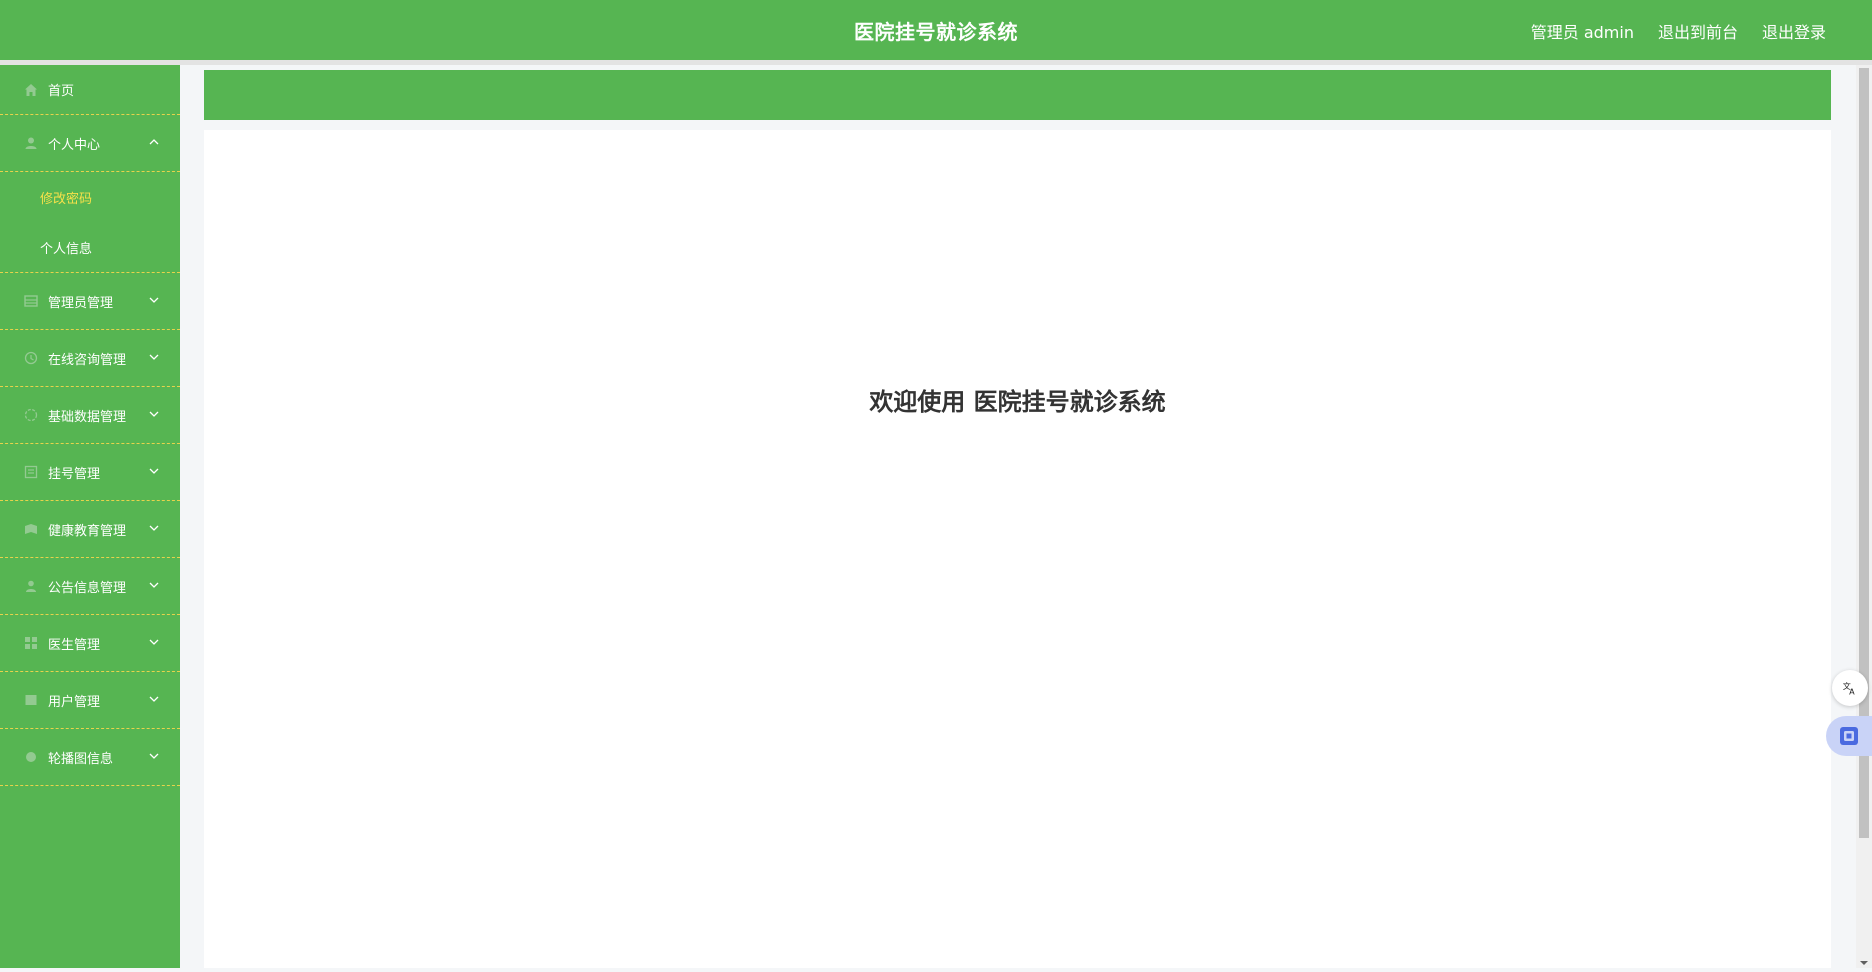 The image size is (1872, 972). Describe the element at coordinates (31, 700) in the screenshot. I see `users-icon` at that location.